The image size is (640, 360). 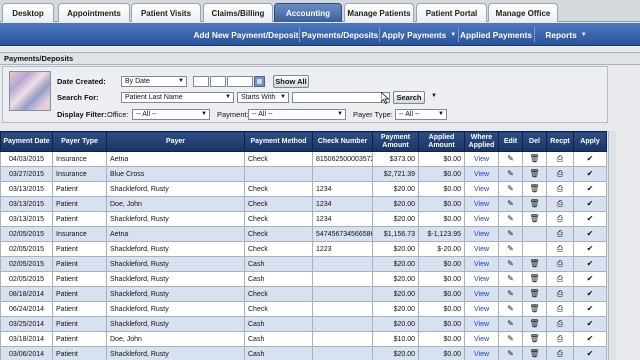 I want to click on payments-deposits-button: Payments/Deposits, so click(x=340, y=34).